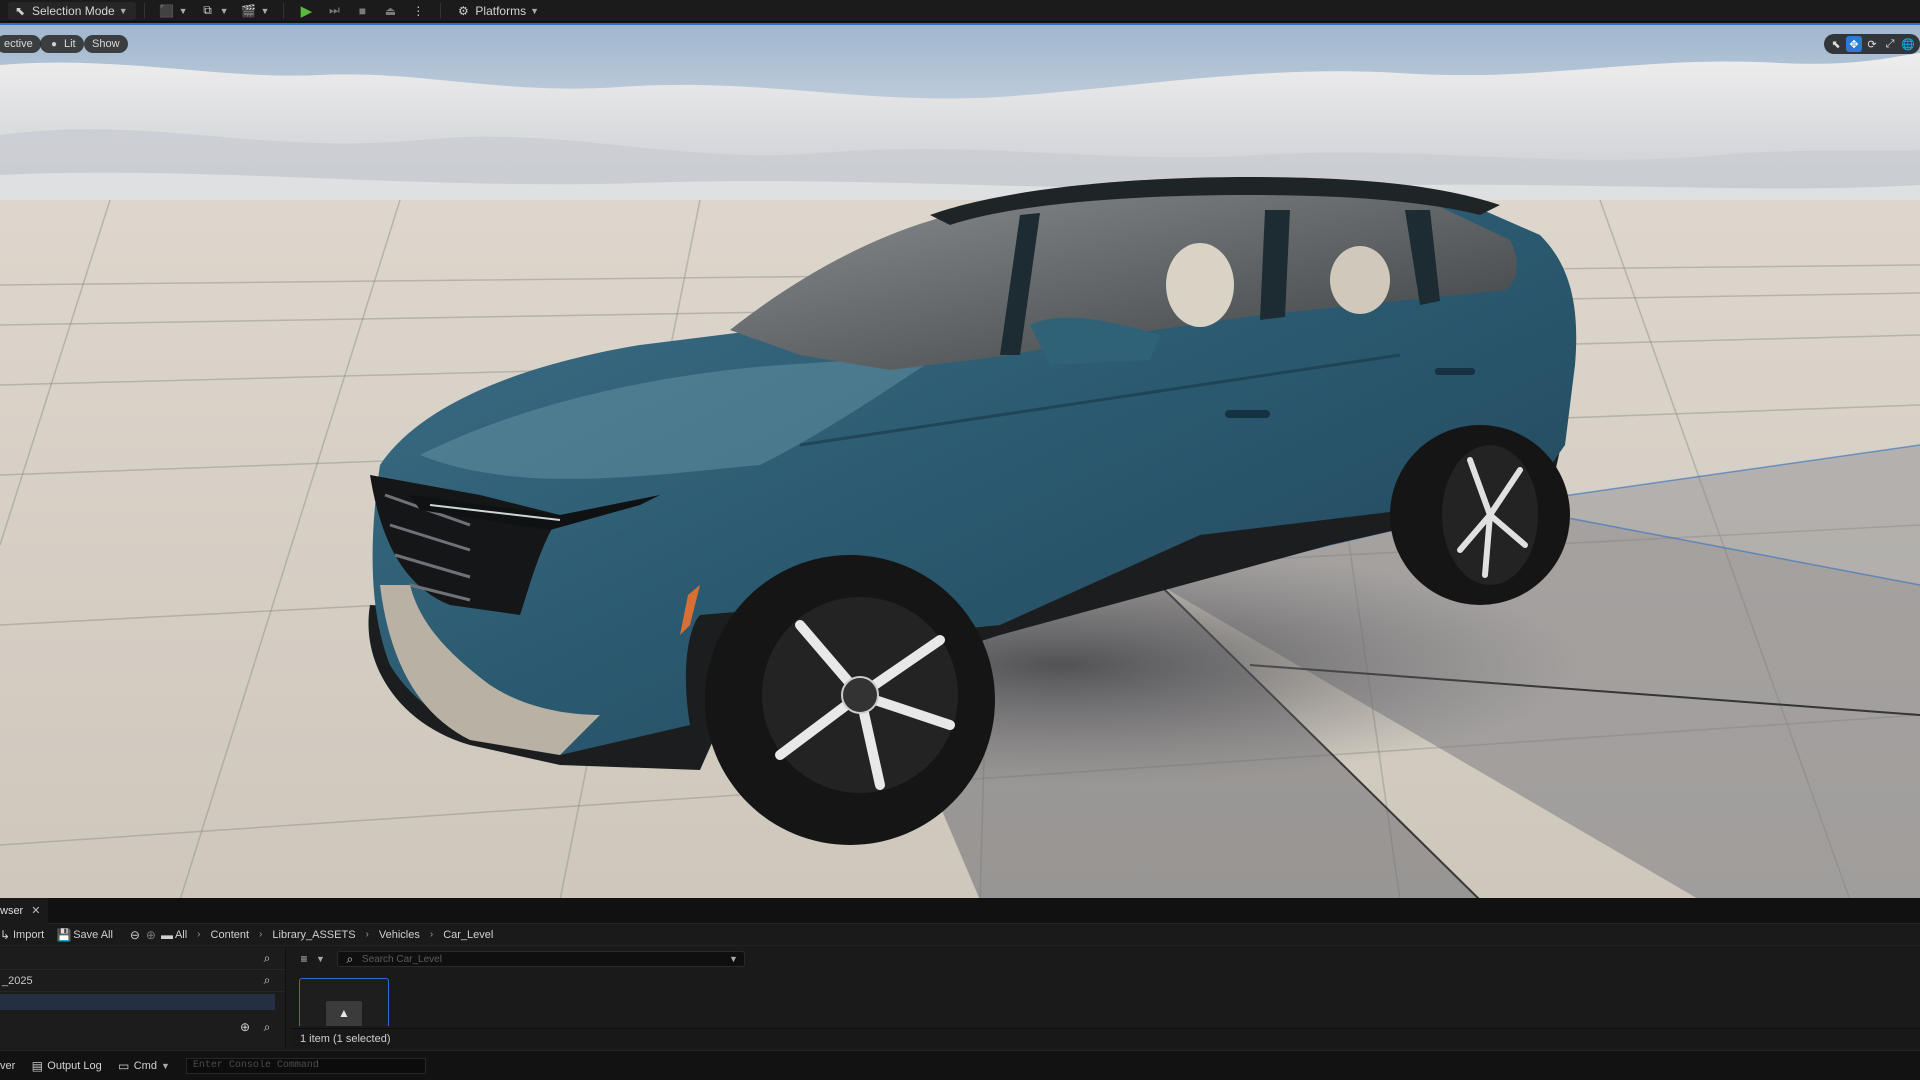 The width and height of the screenshot is (1920, 1080). I want to click on selection-mode-dropdown: ⬉ Selection Mode ▼, so click(72, 10).